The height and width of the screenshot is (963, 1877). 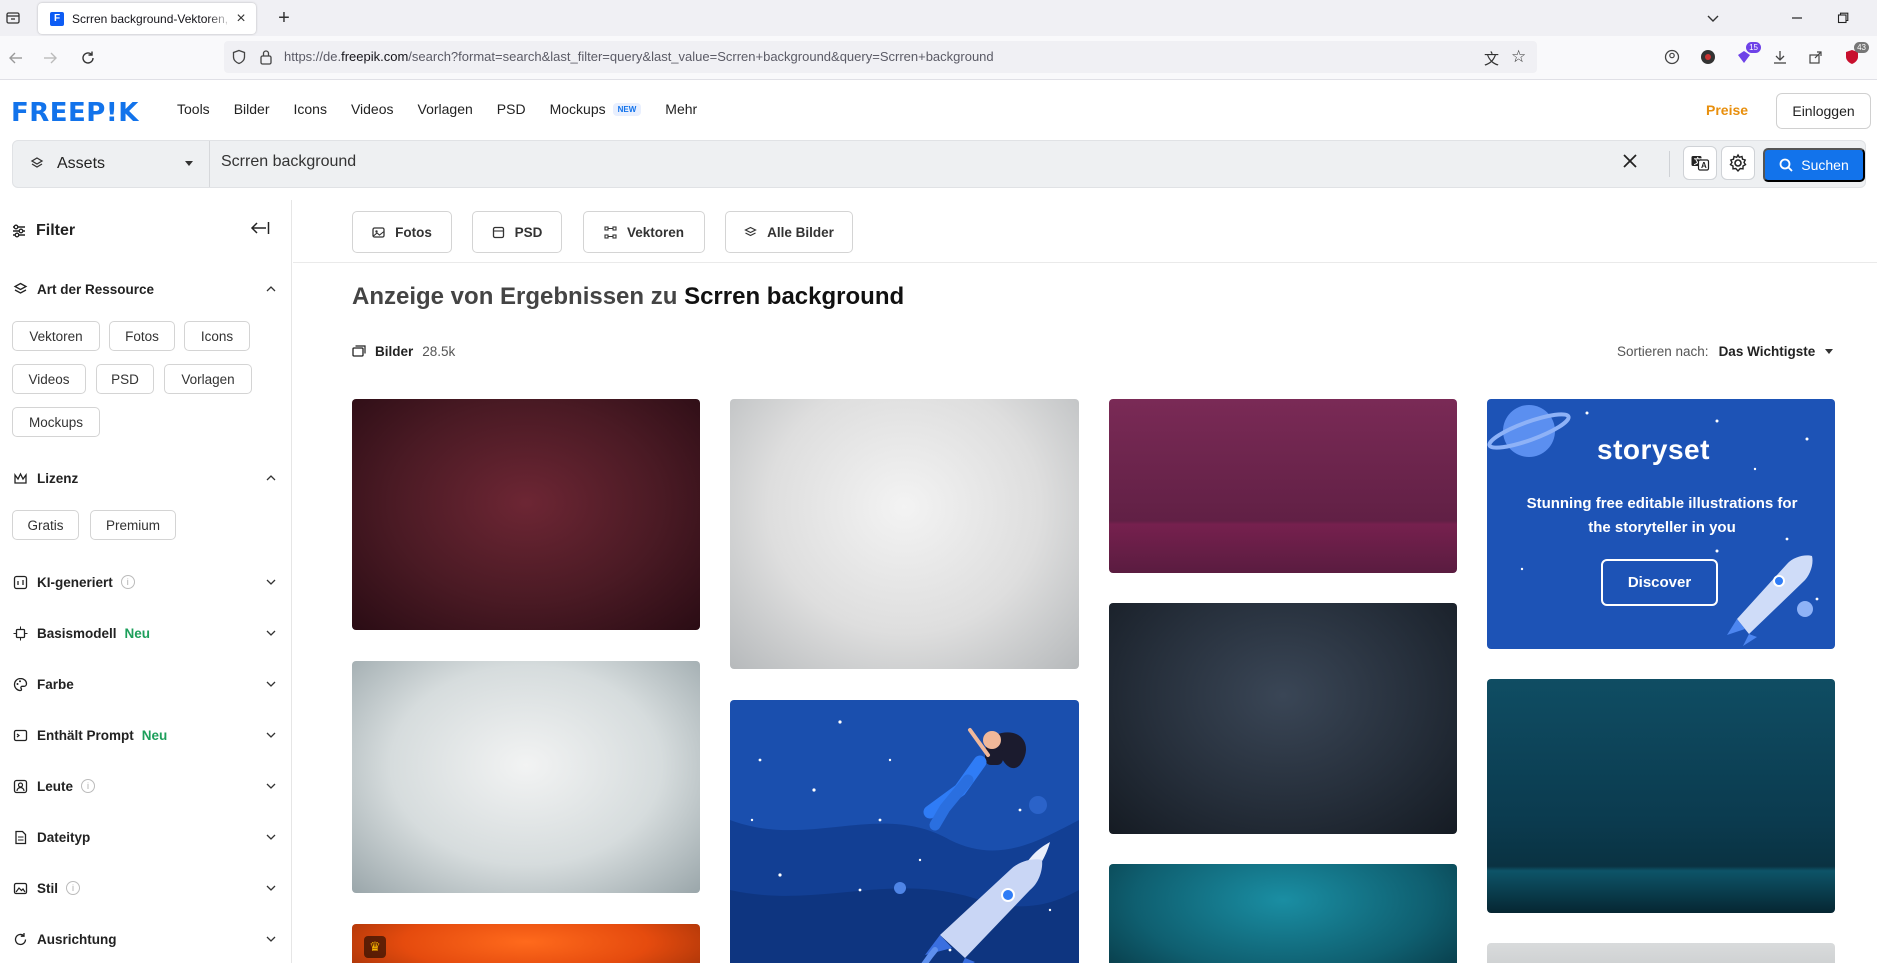 I want to click on section-resource-type: Art der Ressource, so click(x=146, y=289).